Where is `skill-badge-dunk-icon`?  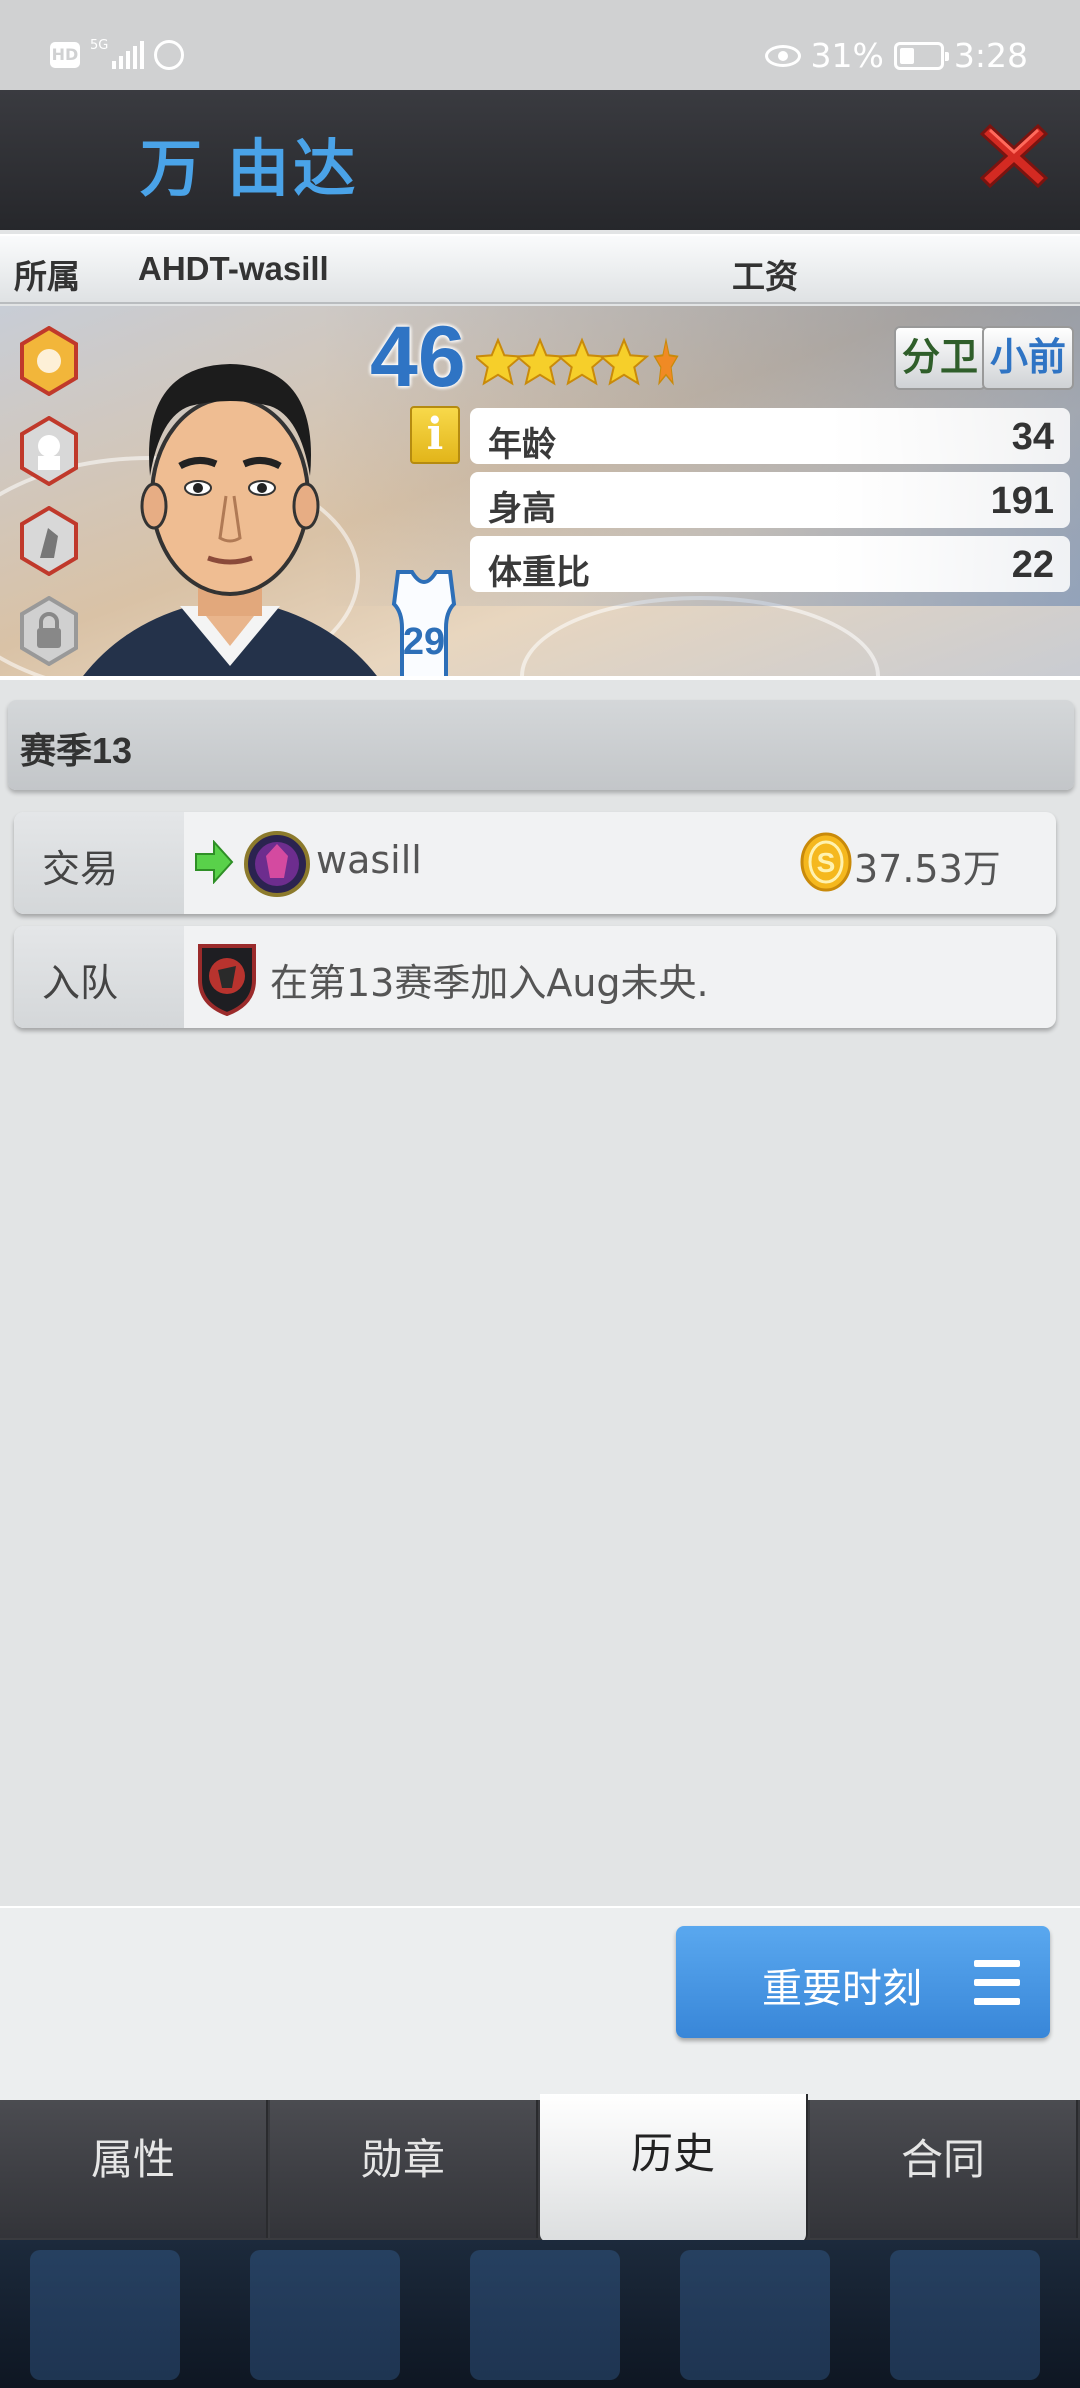 skill-badge-dunk-icon is located at coordinates (49, 541).